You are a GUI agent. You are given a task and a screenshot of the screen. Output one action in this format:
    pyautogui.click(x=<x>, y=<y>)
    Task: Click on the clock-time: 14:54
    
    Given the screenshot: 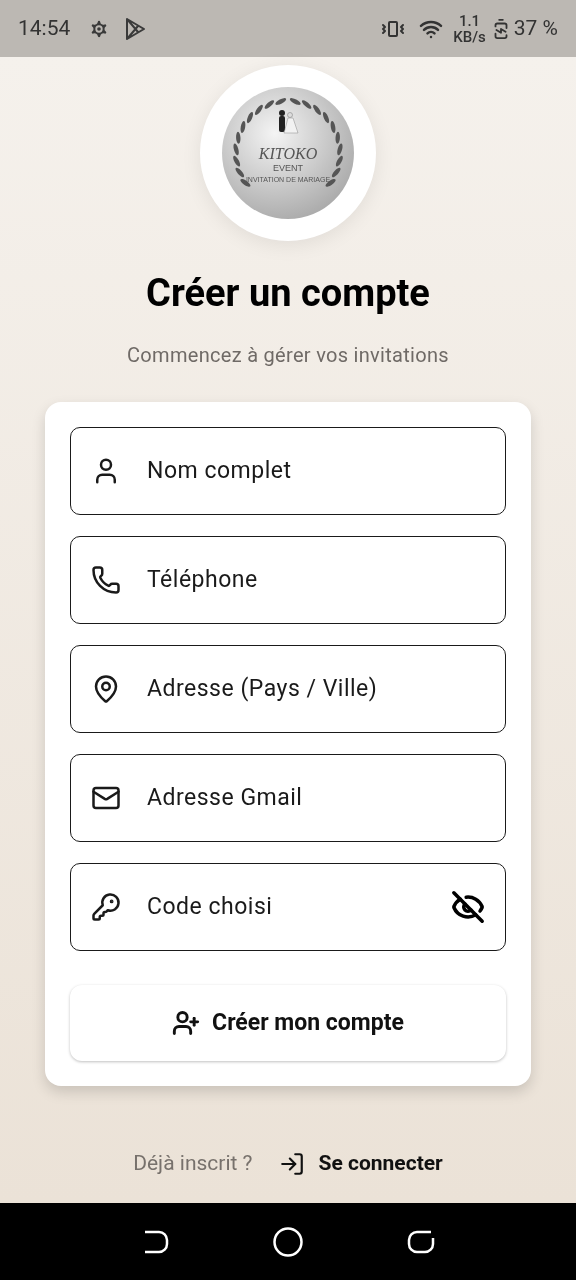 What is the action you would take?
    pyautogui.click(x=44, y=28)
    